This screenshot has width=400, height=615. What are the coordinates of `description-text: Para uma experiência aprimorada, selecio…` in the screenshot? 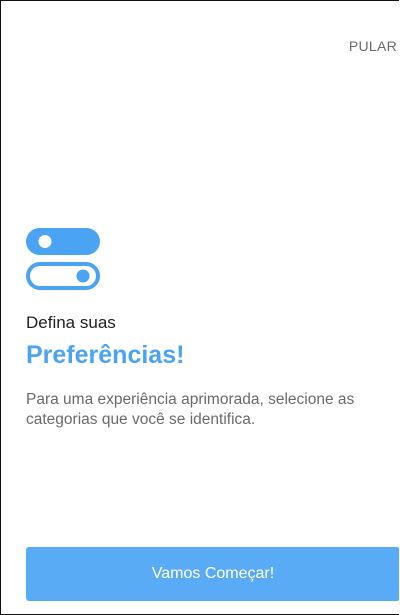 It's located at (190, 409).